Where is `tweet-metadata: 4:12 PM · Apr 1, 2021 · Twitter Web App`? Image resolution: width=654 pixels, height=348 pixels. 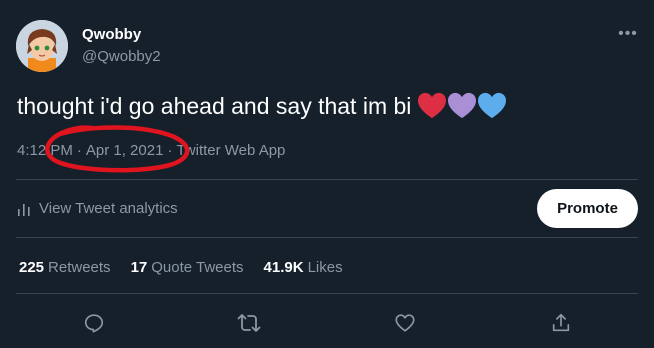 tweet-metadata: 4:12 PM · Apr 1, 2021 · Twitter Web App is located at coordinates (151, 150).